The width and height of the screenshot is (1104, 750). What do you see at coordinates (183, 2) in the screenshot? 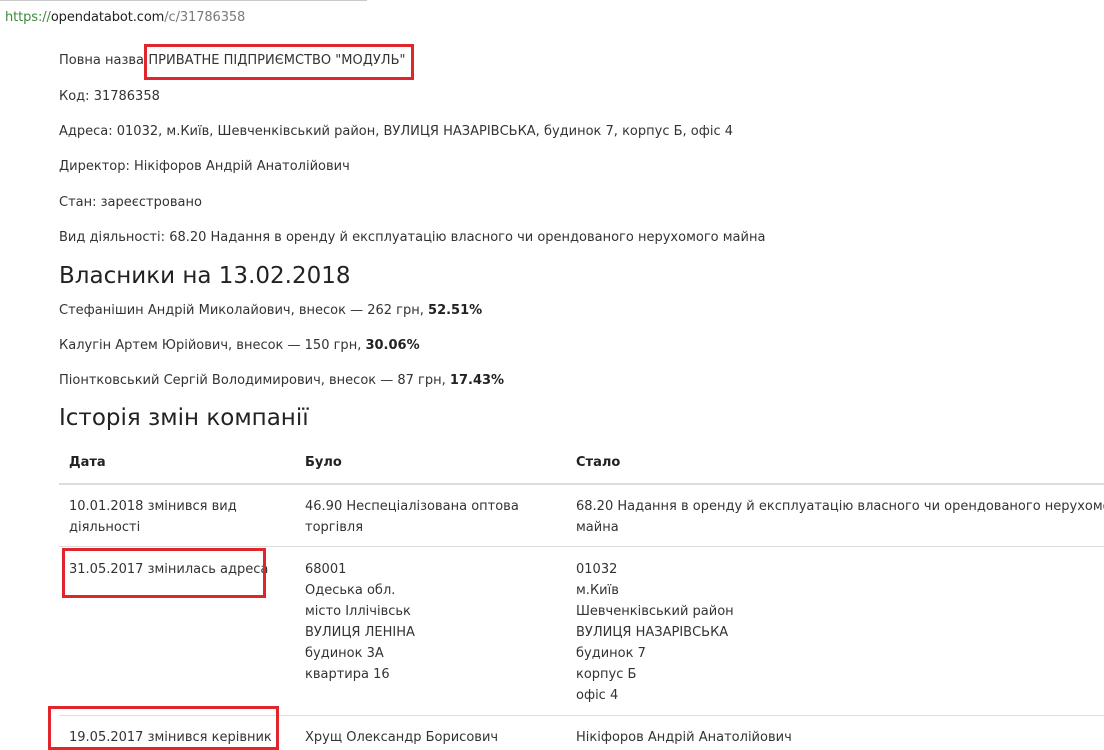
I see `address-bar-border` at bounding box center [183, 2].